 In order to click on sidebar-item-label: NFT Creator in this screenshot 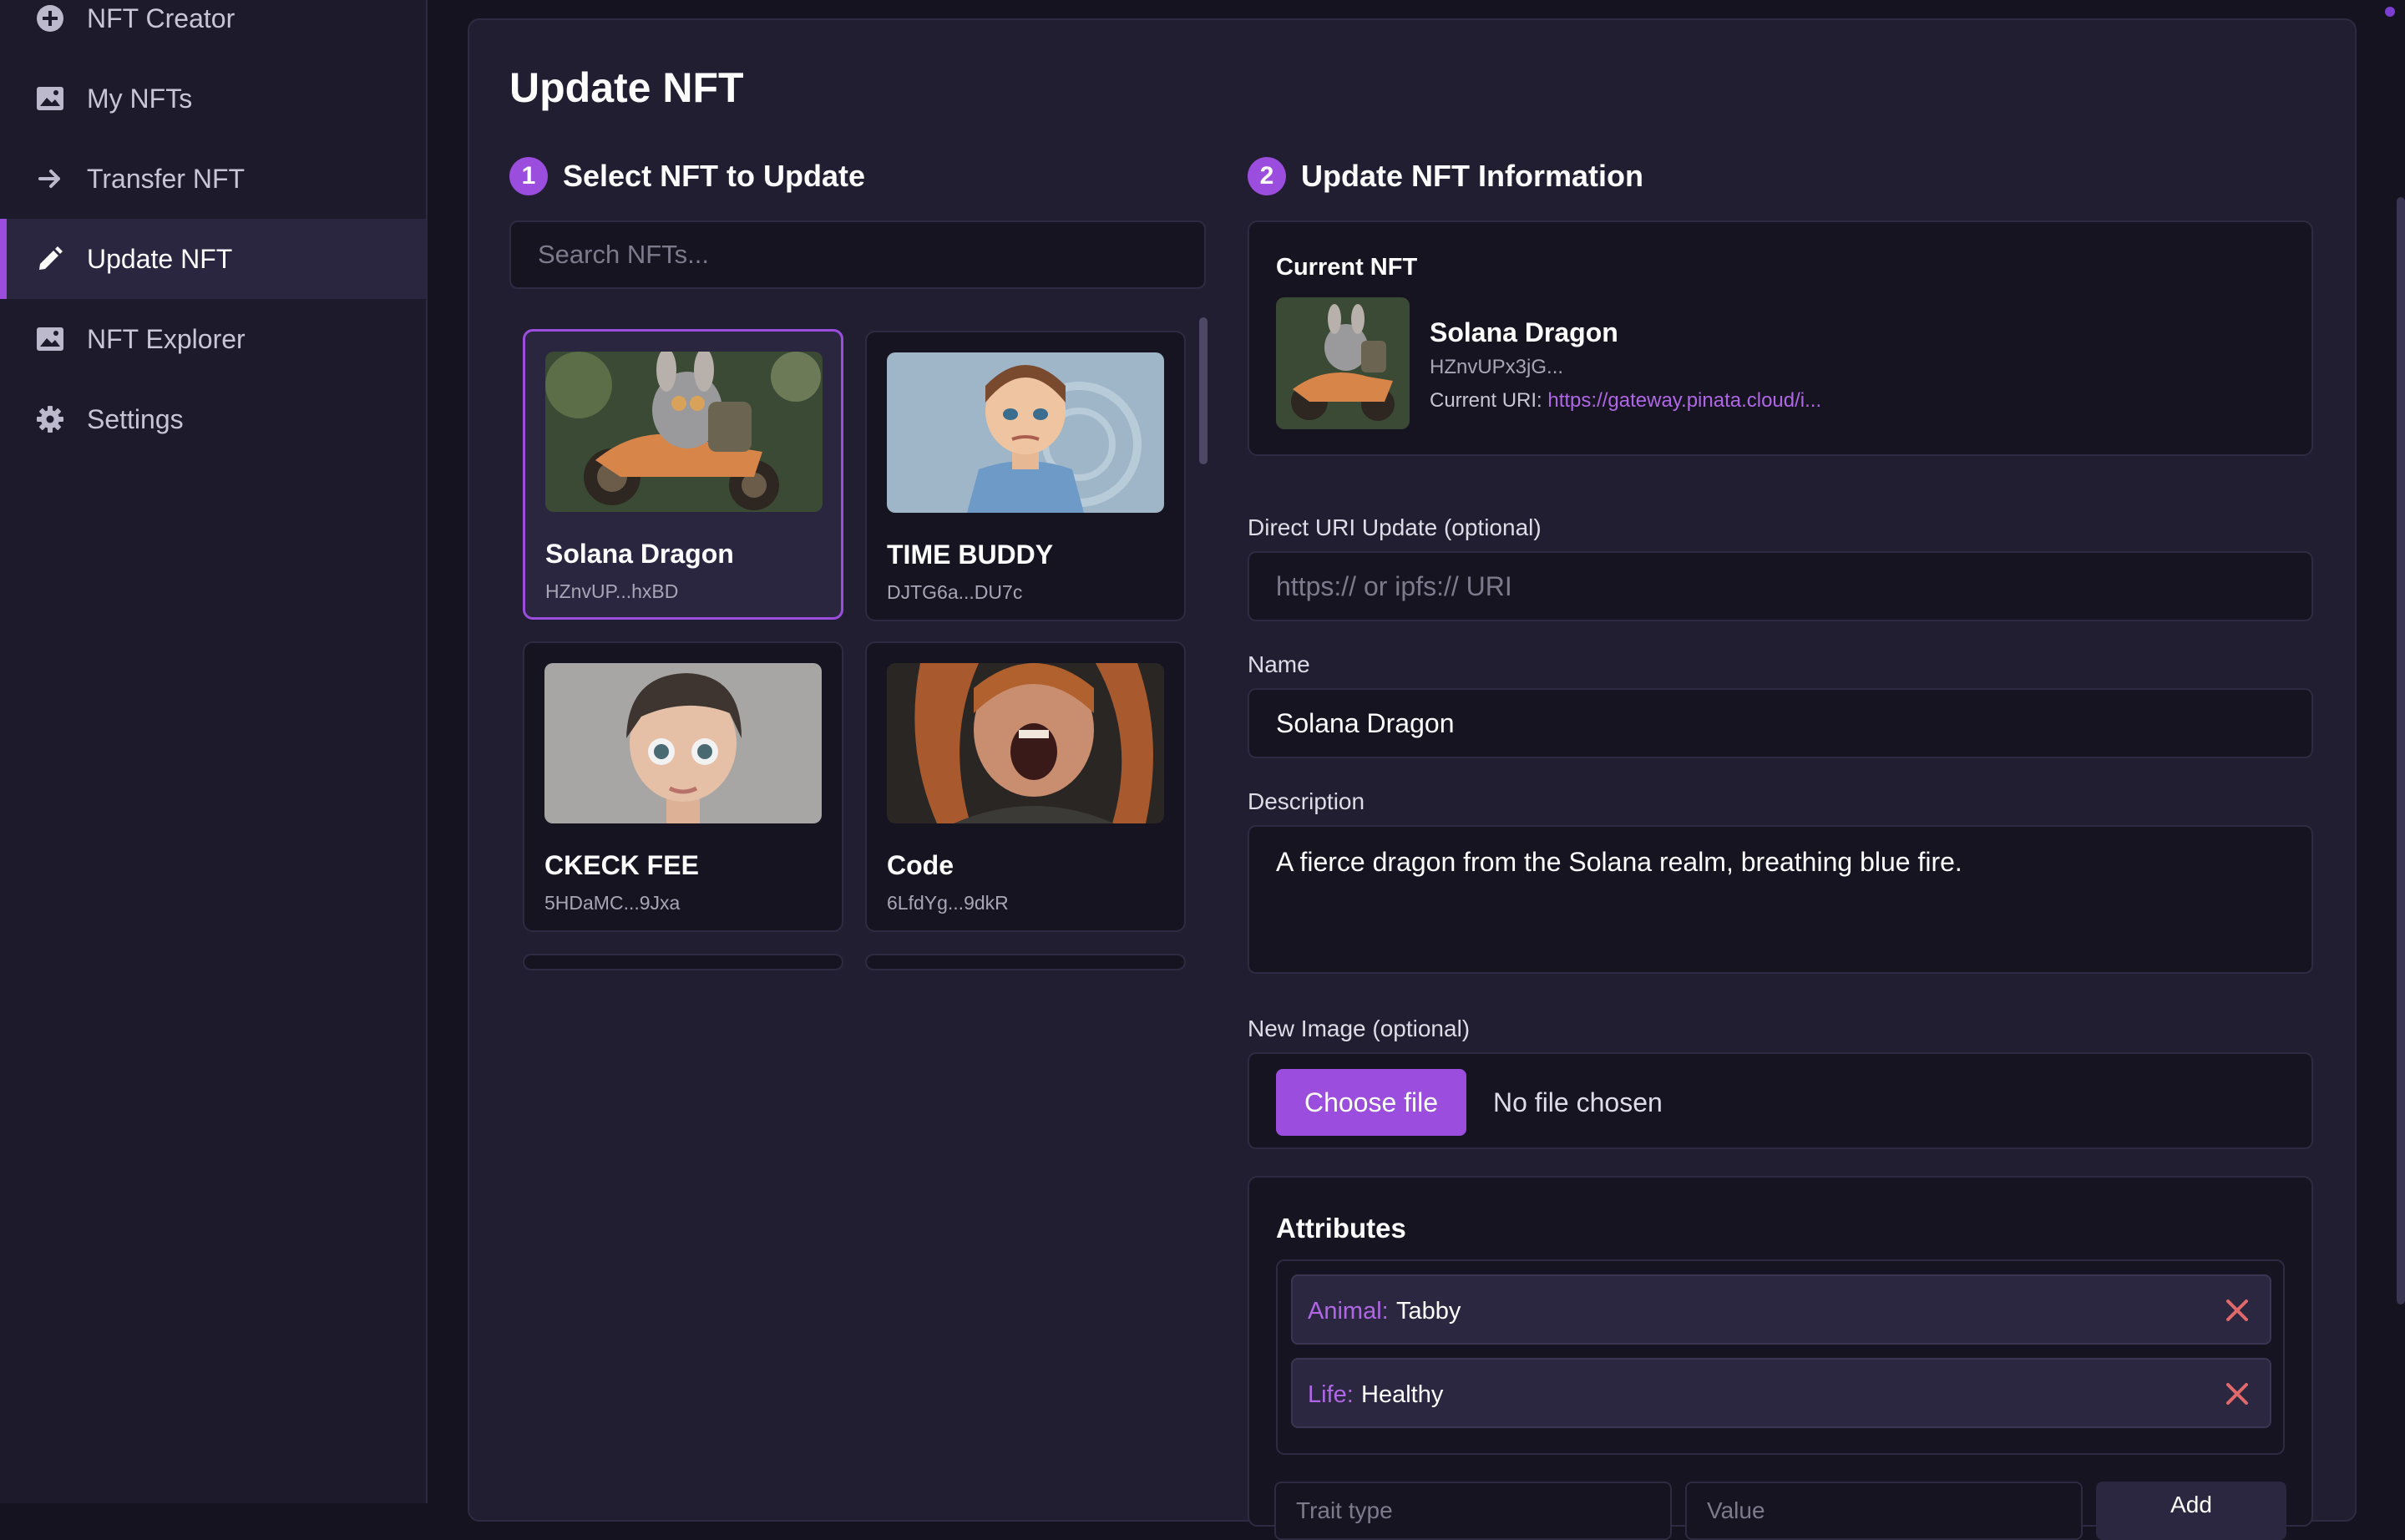, I will do `click(161, 18)`.